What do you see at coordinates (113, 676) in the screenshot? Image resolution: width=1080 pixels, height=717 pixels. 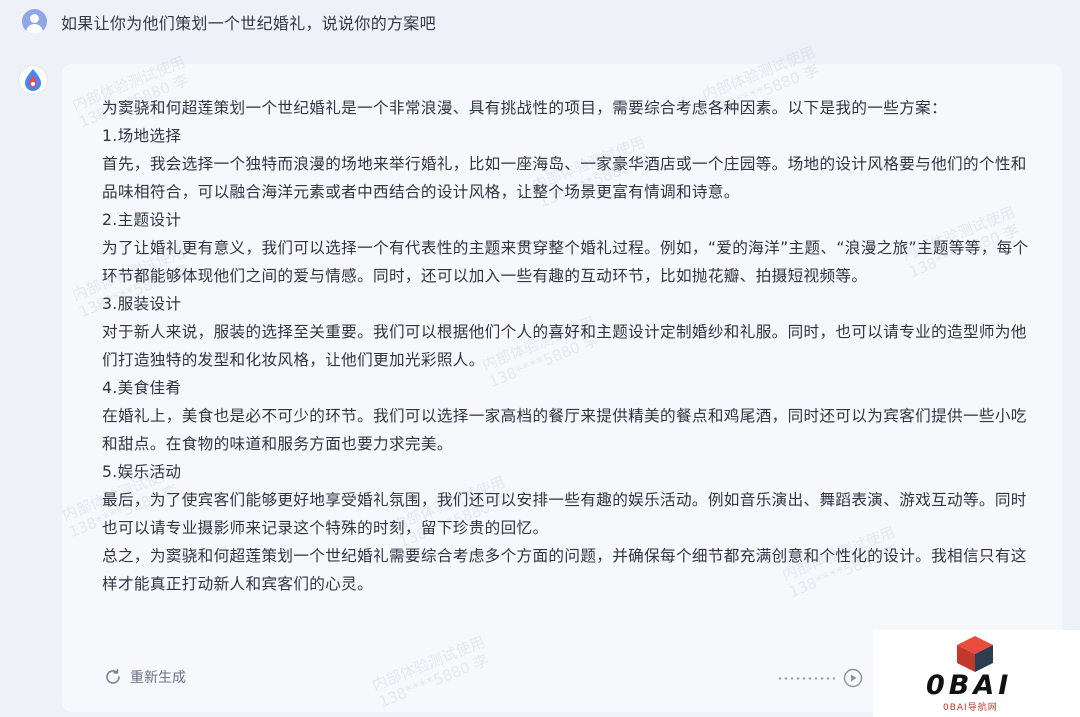 I see `refresh-icon` at bounding box center [113, 676].